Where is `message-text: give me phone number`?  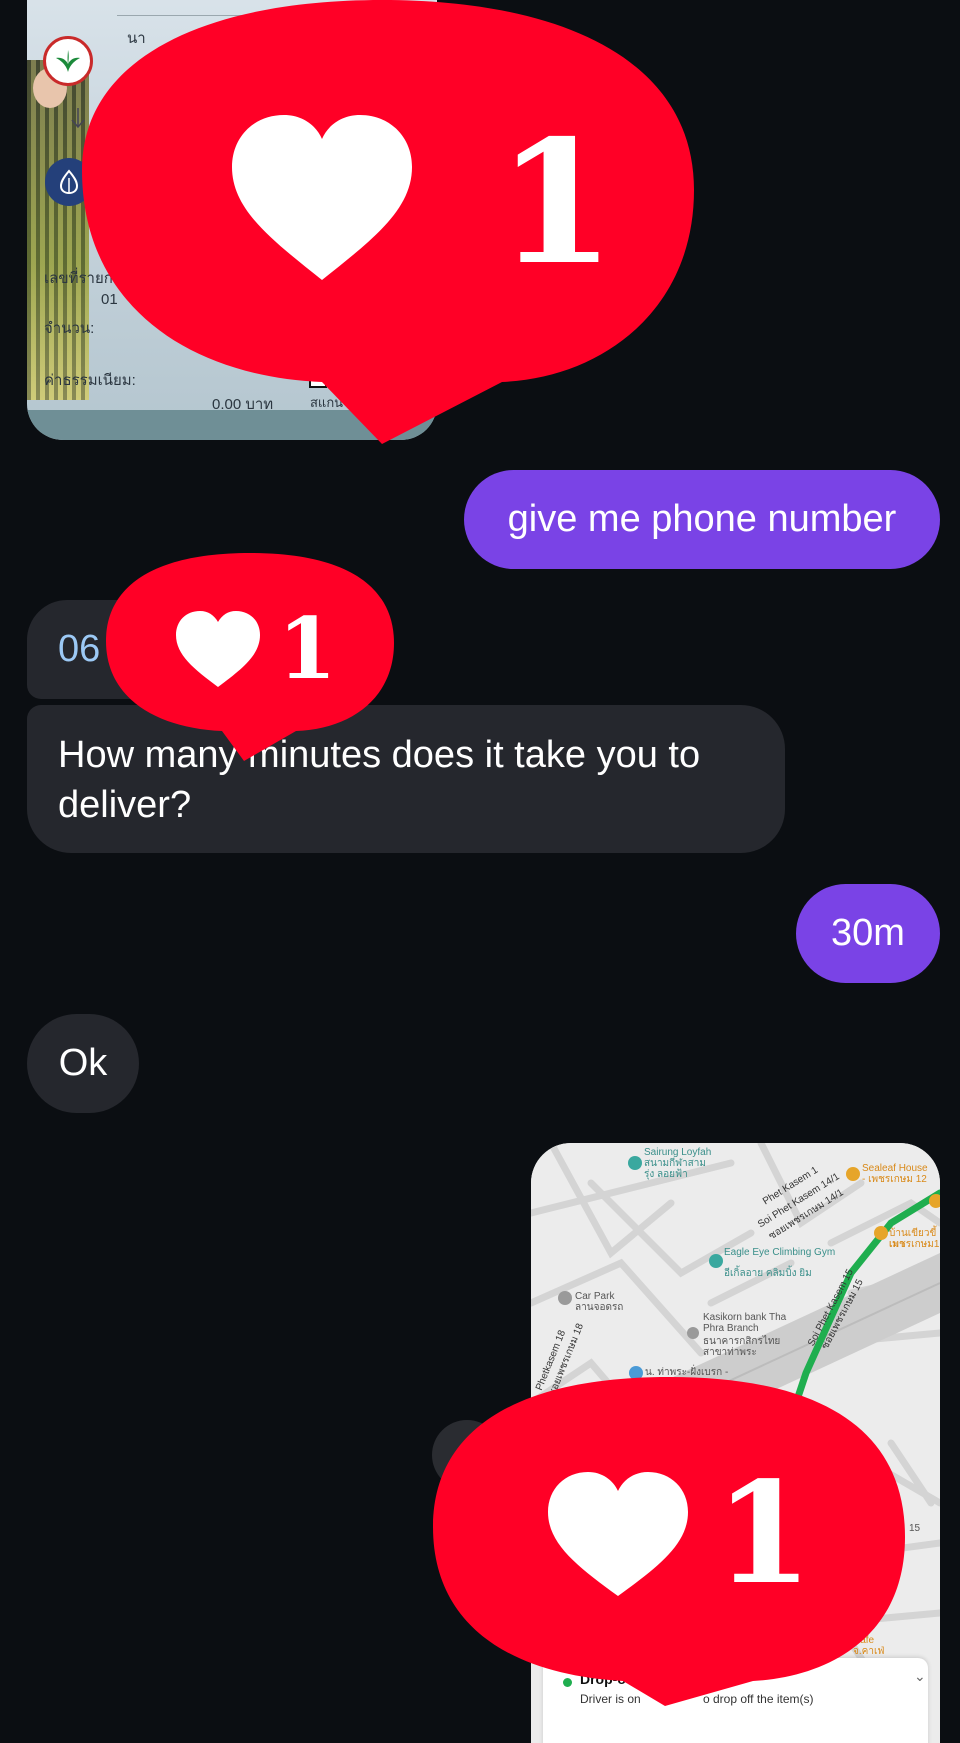 message-text: give me phone number is located at coordinates (702, 519).